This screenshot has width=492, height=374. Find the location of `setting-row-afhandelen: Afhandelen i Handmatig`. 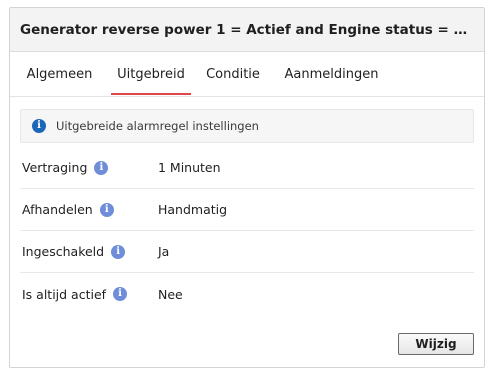

setting-row-afhandelen: Afhandelen i Handmatig is located at coordinates (247, 210).